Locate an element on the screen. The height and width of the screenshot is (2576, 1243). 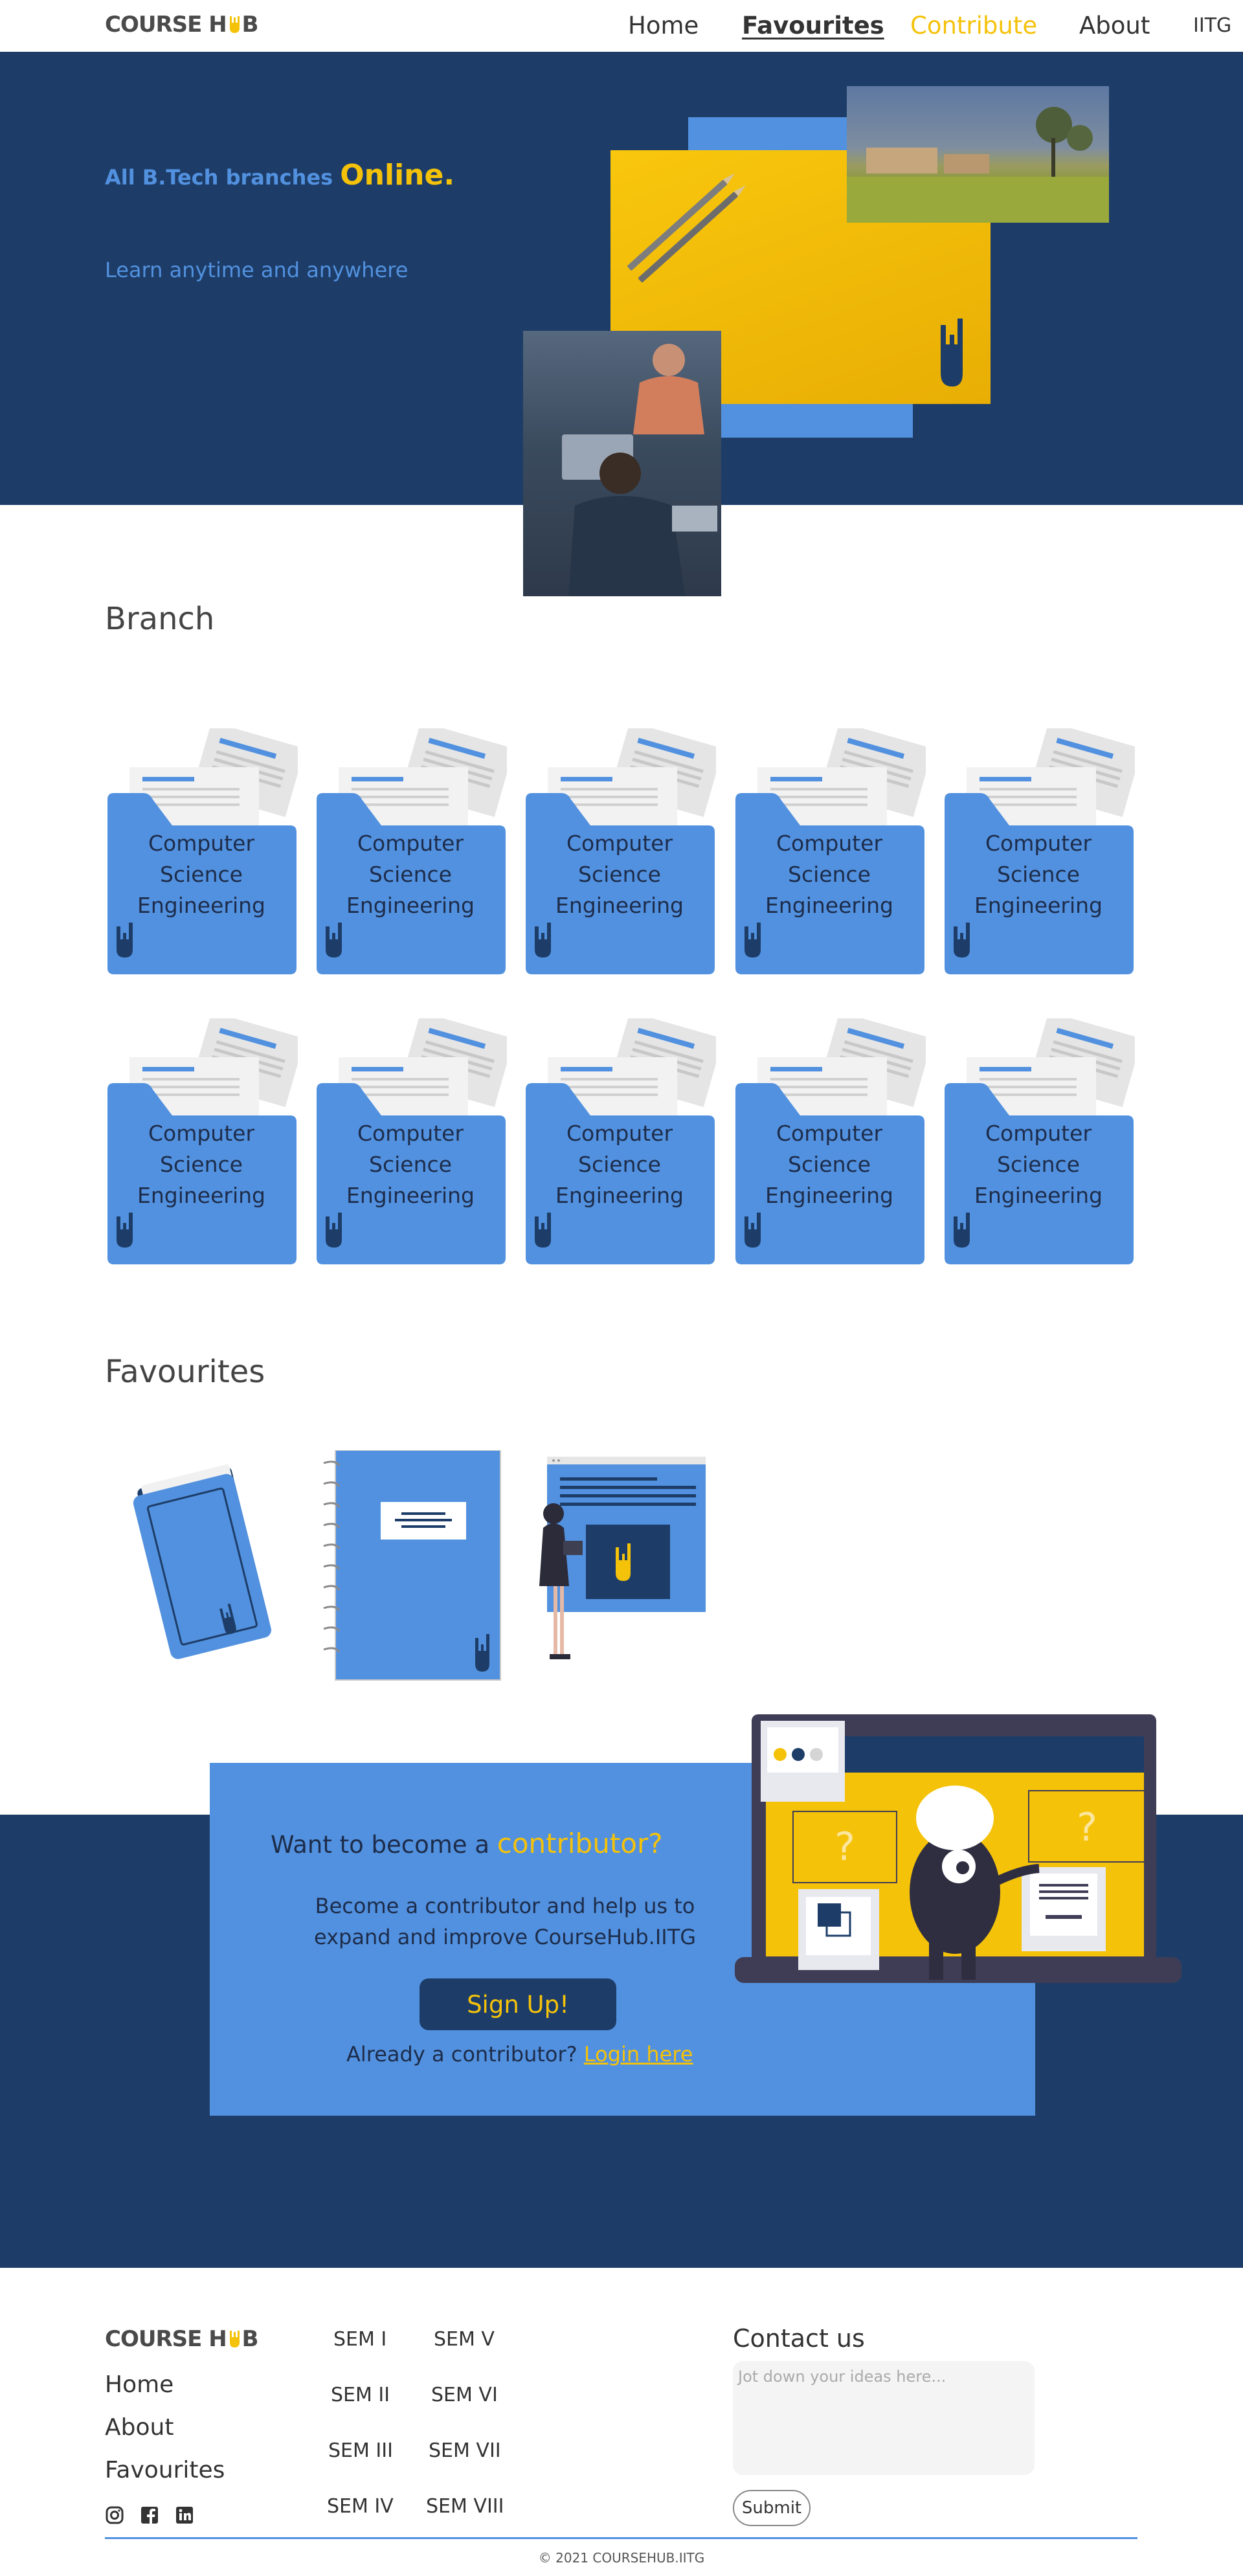
logo-text-left: COURSE H is located at coordinates (166, 25).